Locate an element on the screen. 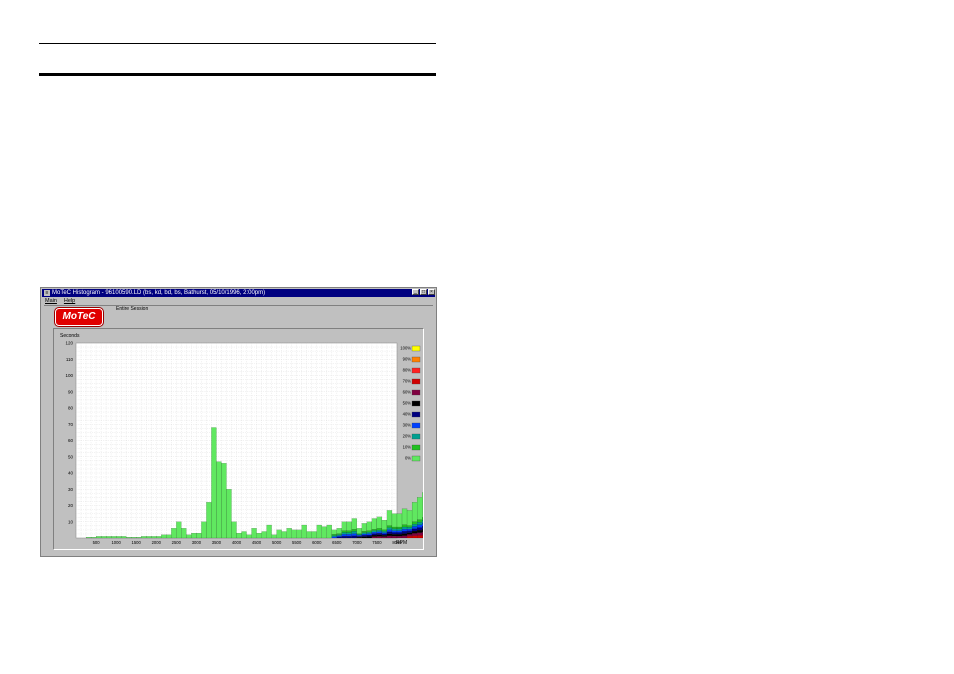 The width and height of the screenshot is (954, 674). app-icon: ≡ is located at coordinates (47, 293).